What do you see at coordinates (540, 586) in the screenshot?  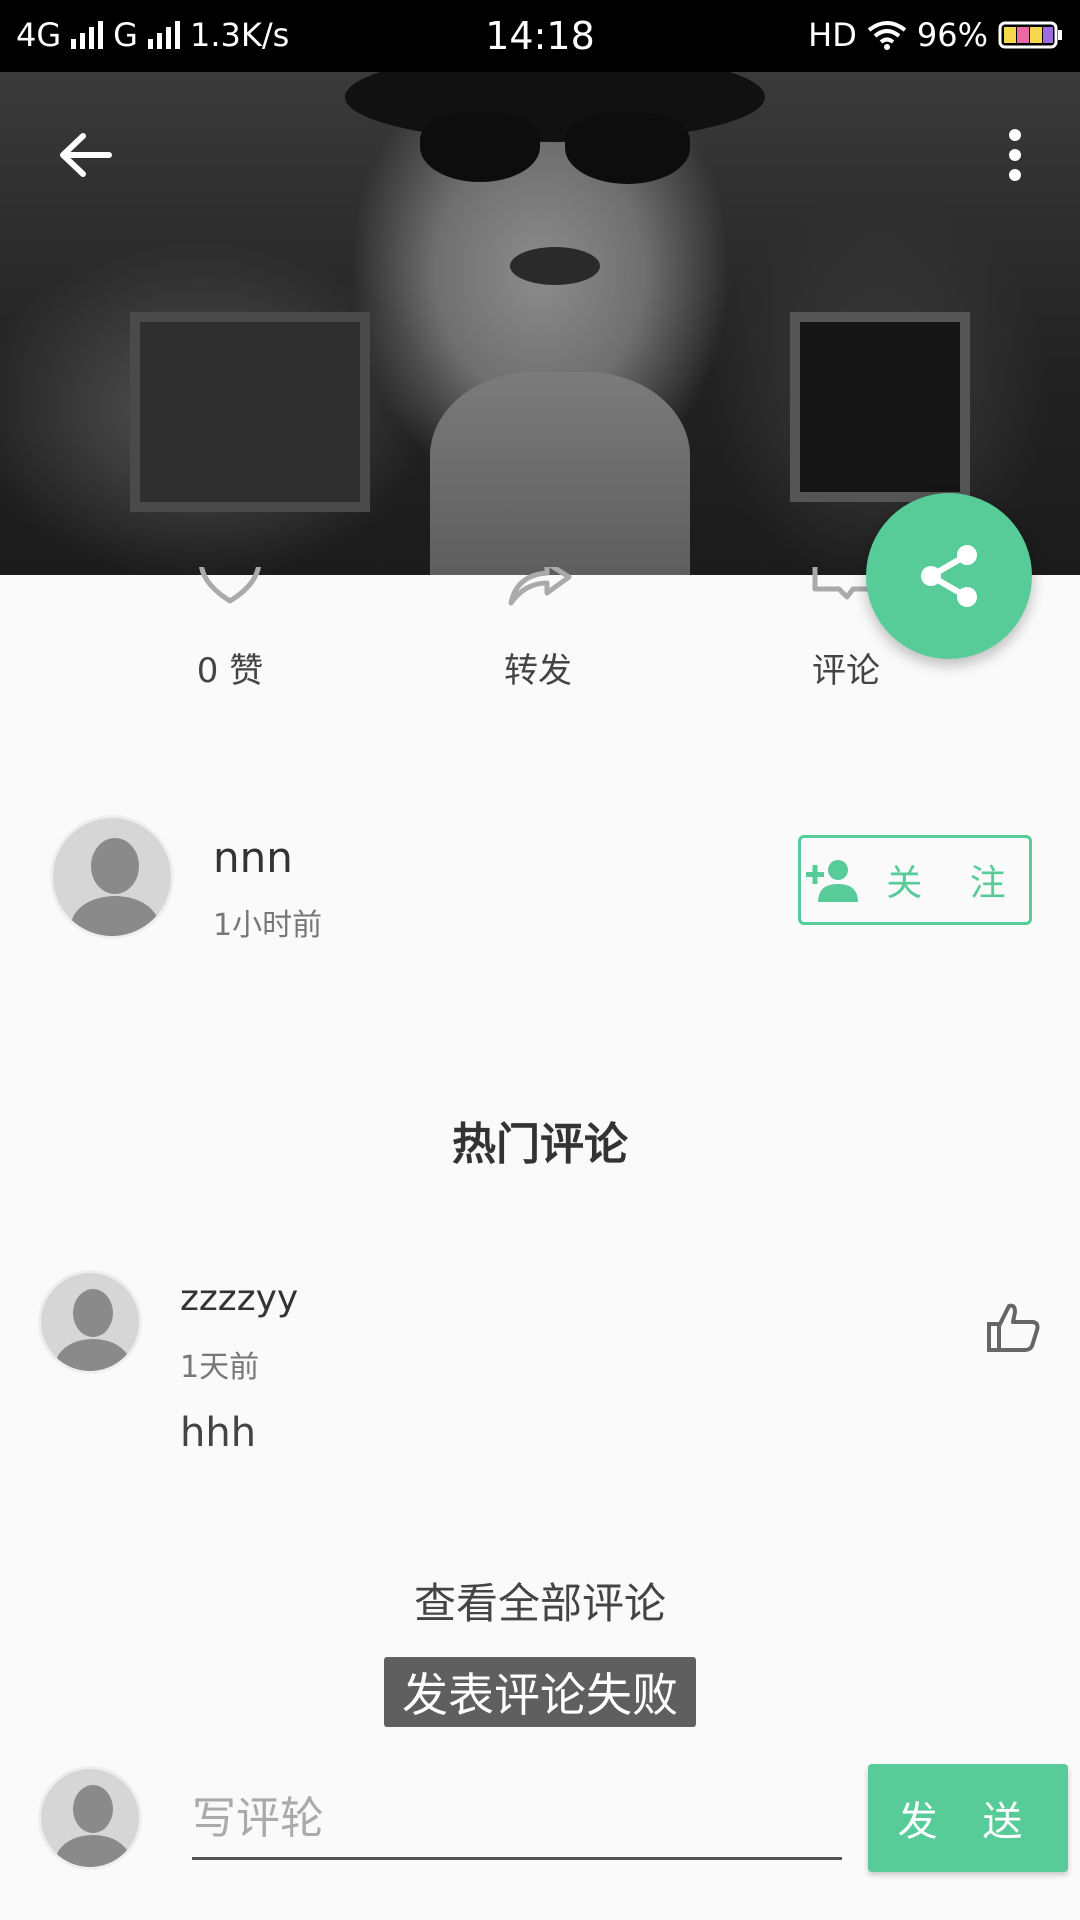 I see `share-arrow-icon` at bounding box center [540, 586].